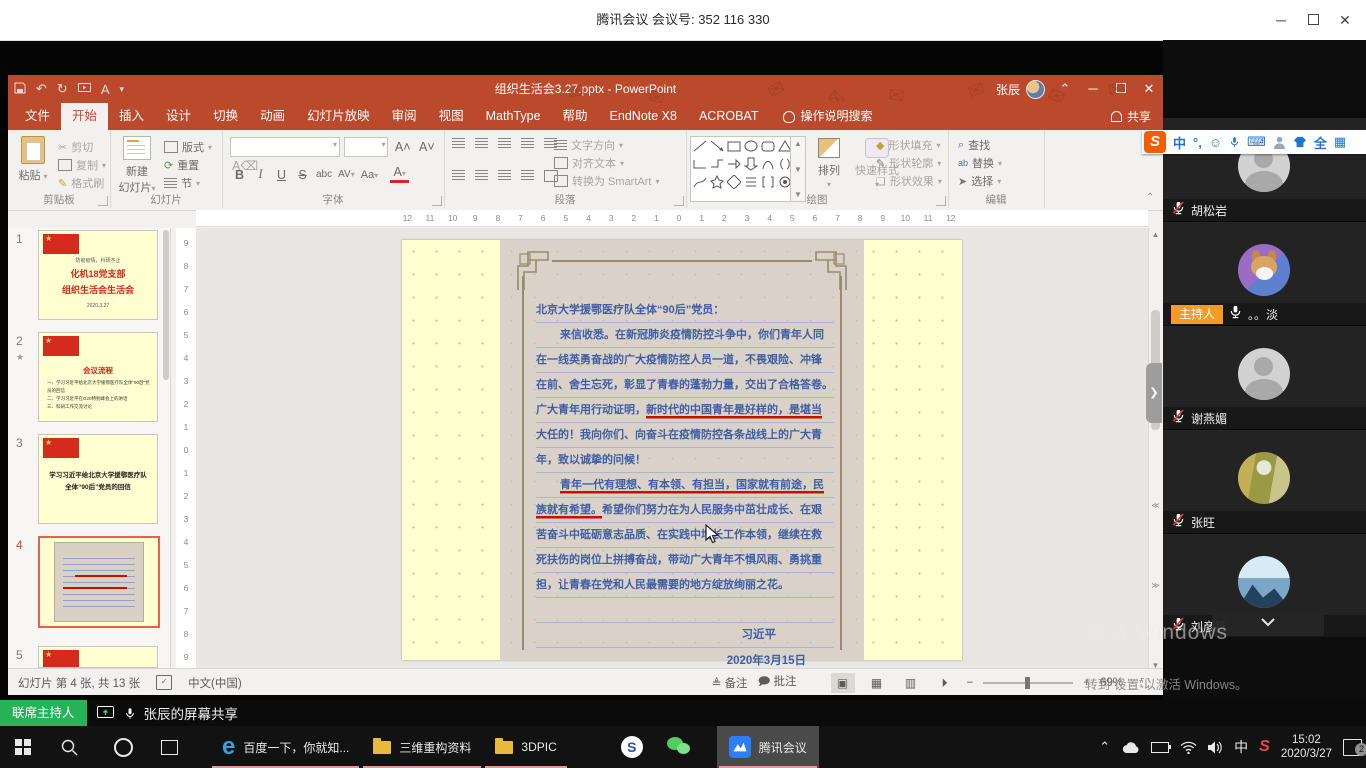 The height and width of the screenshot is (768, 1366). Describe the element at coordinates (842, 682) in the screenshot. I see `normal-view-icon: ▣` at that location.